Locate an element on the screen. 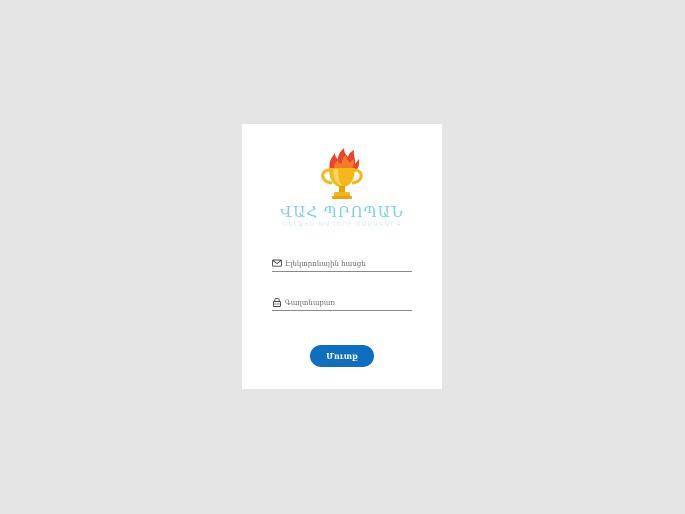  logo-title: ՎԱՀ ՊՐՈՊԱՆ is located at coordinates (342, 212).